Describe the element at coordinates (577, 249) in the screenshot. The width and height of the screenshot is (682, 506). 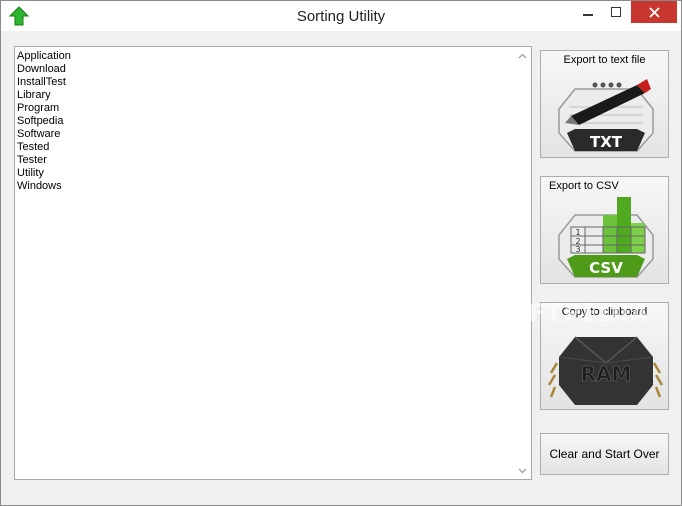
I see `csv-row-3: 3` at that location.